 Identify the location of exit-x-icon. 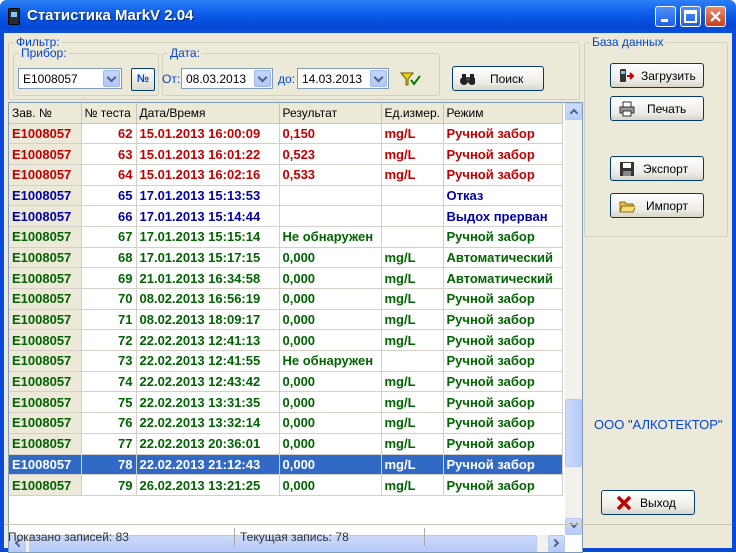
(624, 503).